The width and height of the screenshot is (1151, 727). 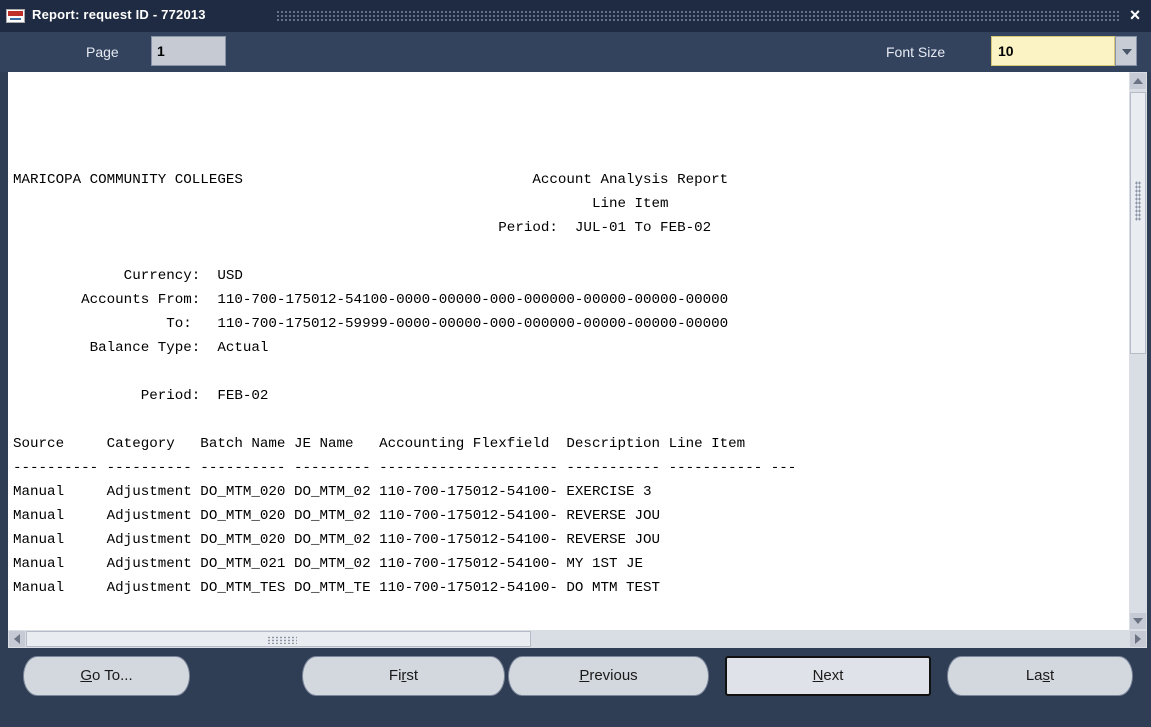 I want to click on go-to-mnemonic: G, so click(x=86, y=675).